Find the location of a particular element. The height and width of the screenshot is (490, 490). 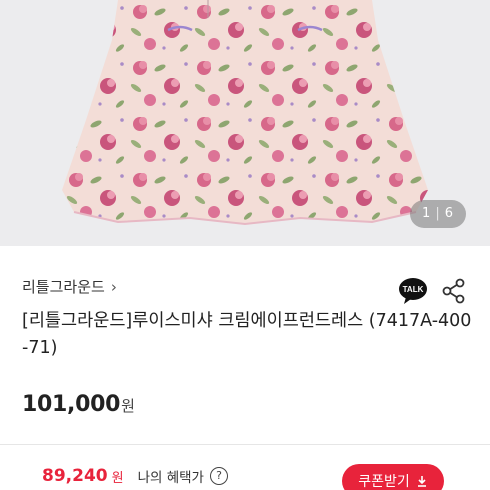

image-counter: 1 | 6 is located at coordinates (438, 214).